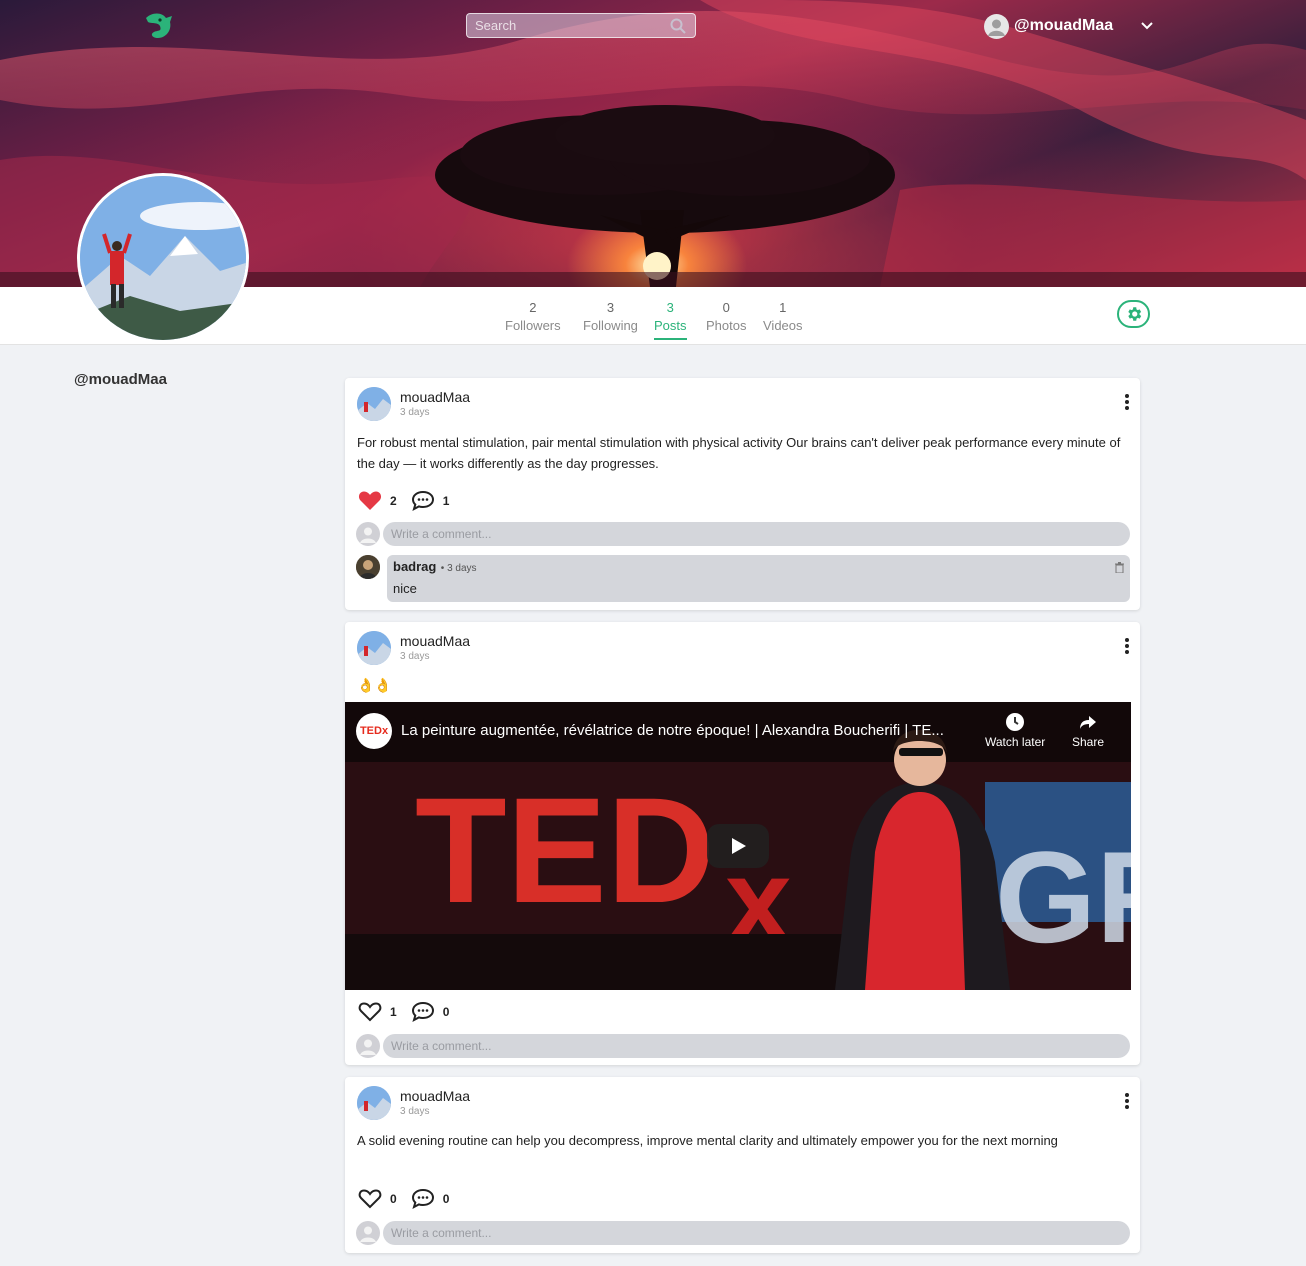 This screenshot has height=1266, width=1306. I want to click on user-menu-name: @mouadMaa, so click(1064, 25).